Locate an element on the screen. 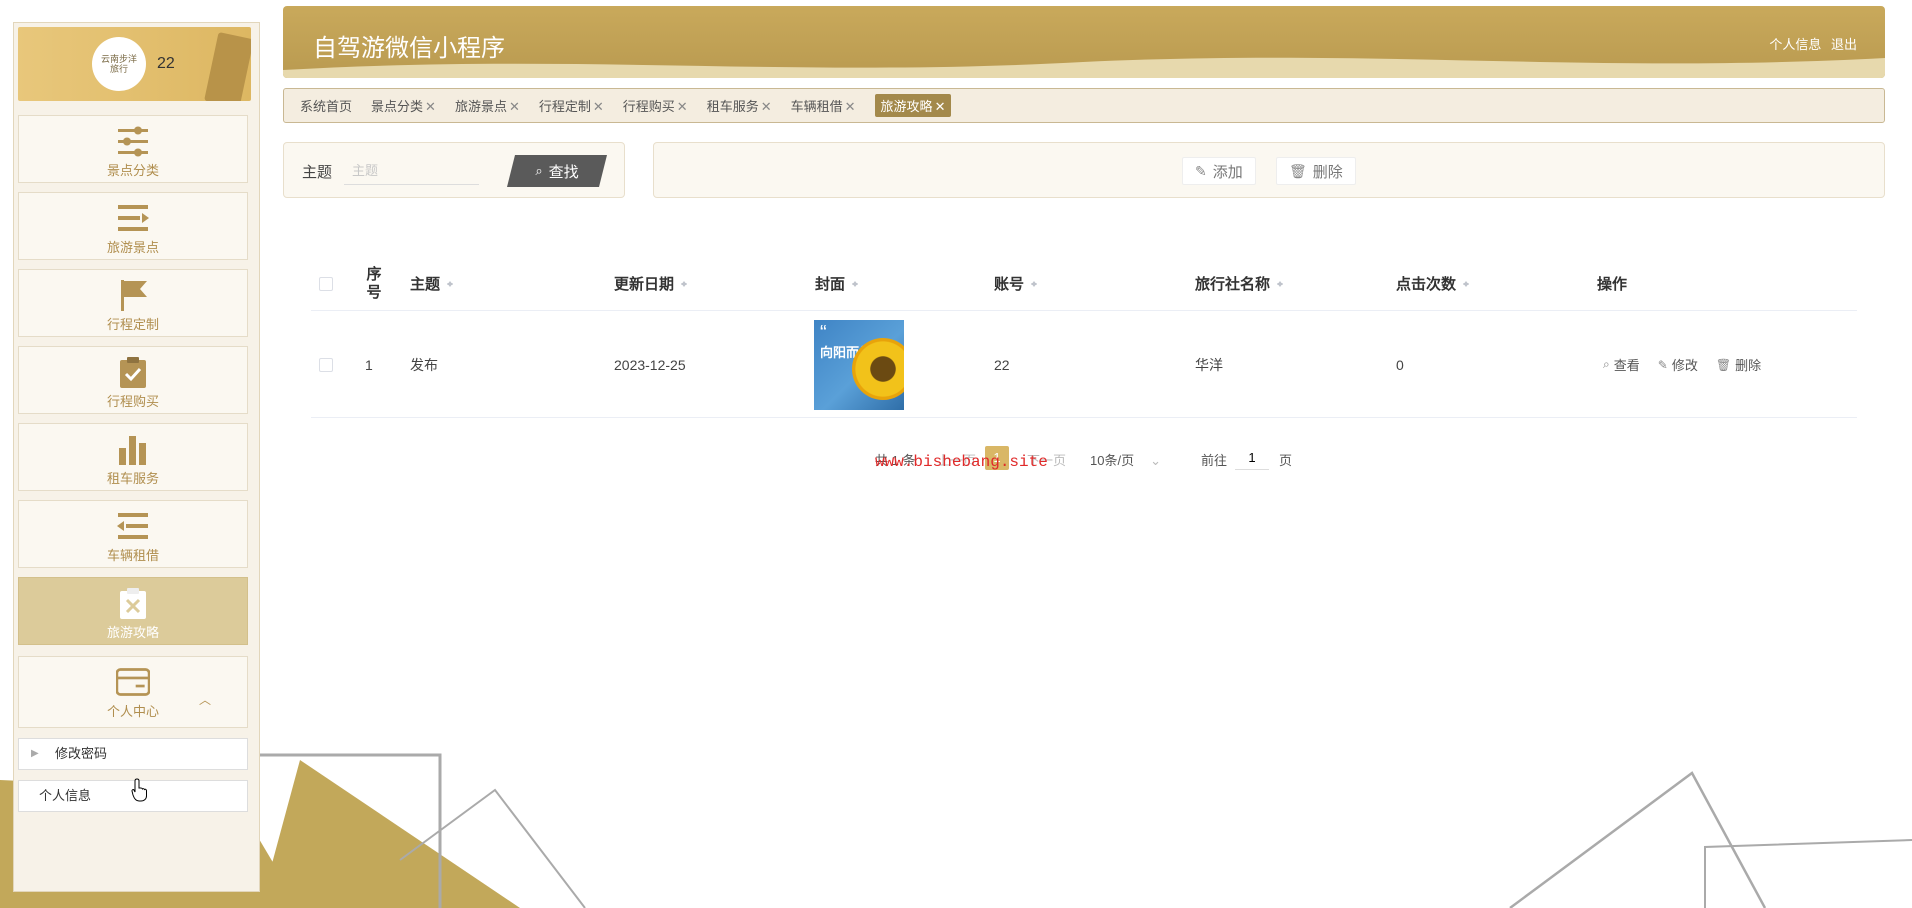  row-checkbox is located at coordinates (326, 364).